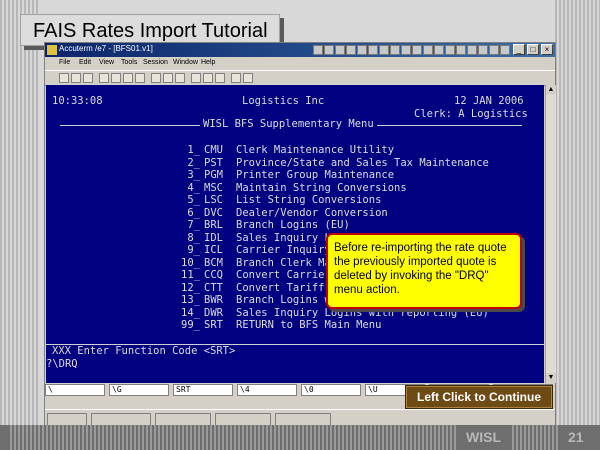 The height and width of the screenshot is (450, 600). Describe the element at coordinates (193, 250) in the screenshot. I see `menu-row-number: 9_` at that location.